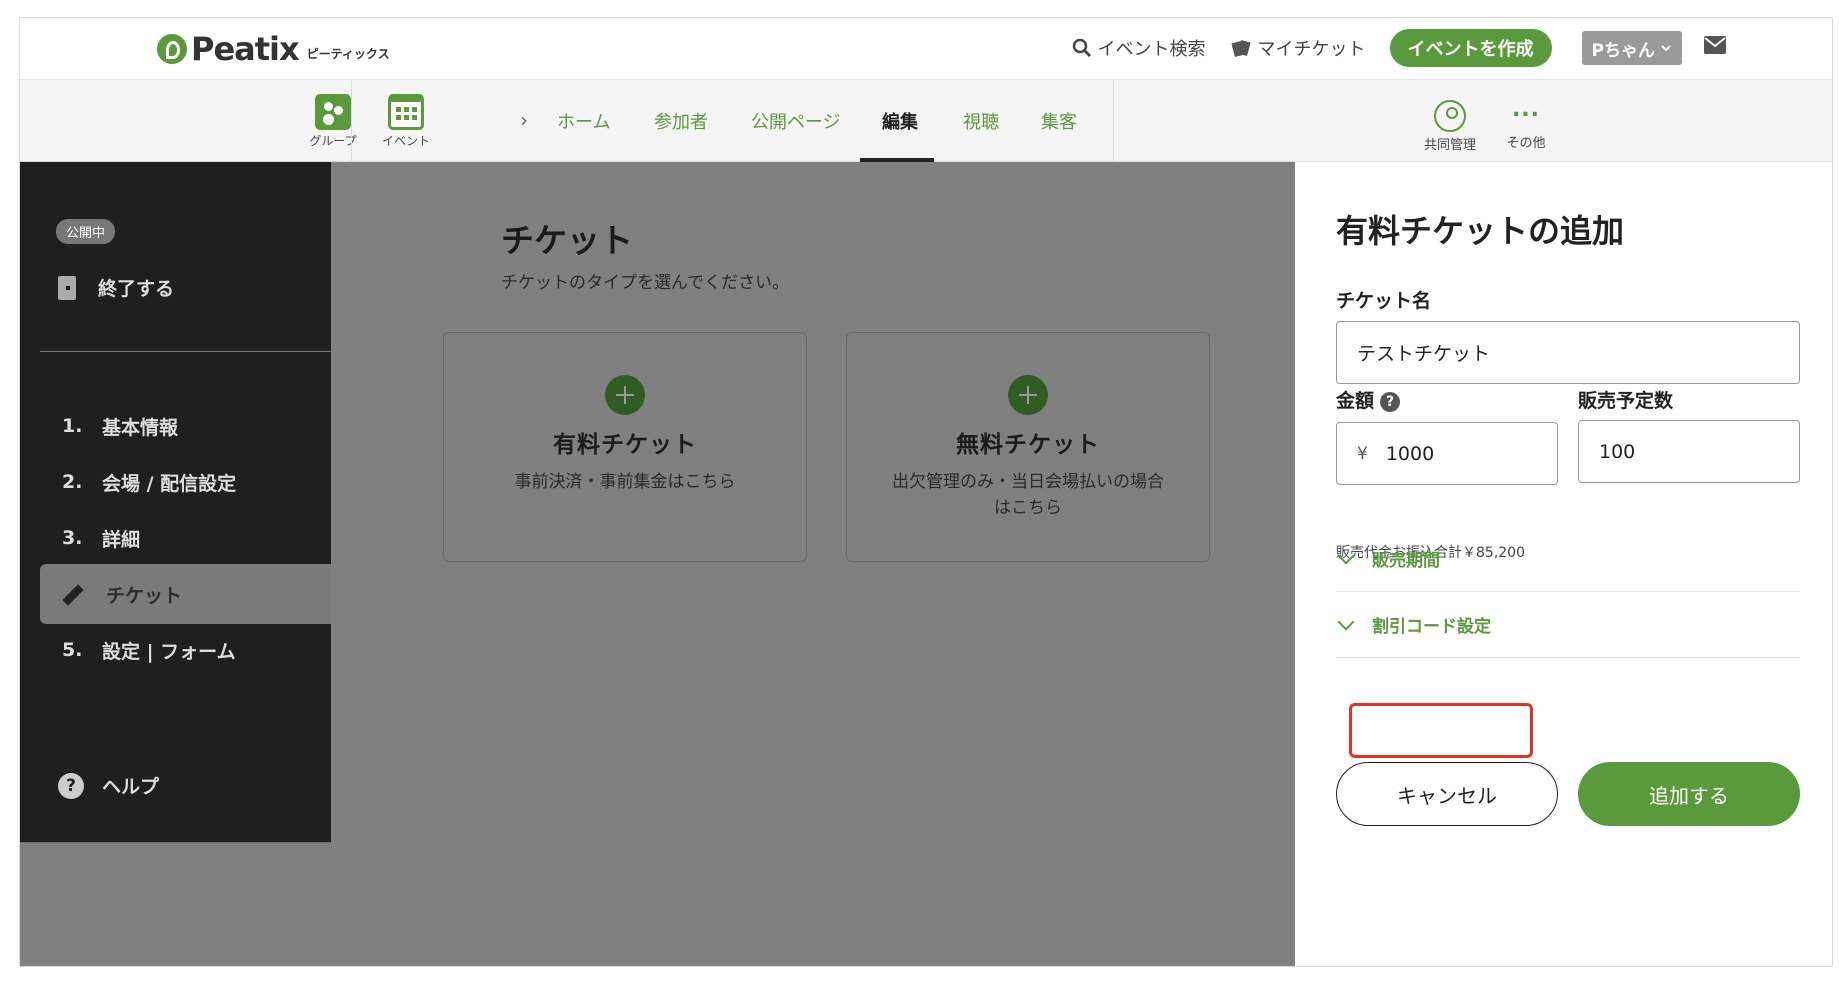 Image resolution: width=1848 pixels, height=984 pixels. Describe the element at coordinates (86, 231) in the screenshot. I see `status-badge: 公開中` at that location.